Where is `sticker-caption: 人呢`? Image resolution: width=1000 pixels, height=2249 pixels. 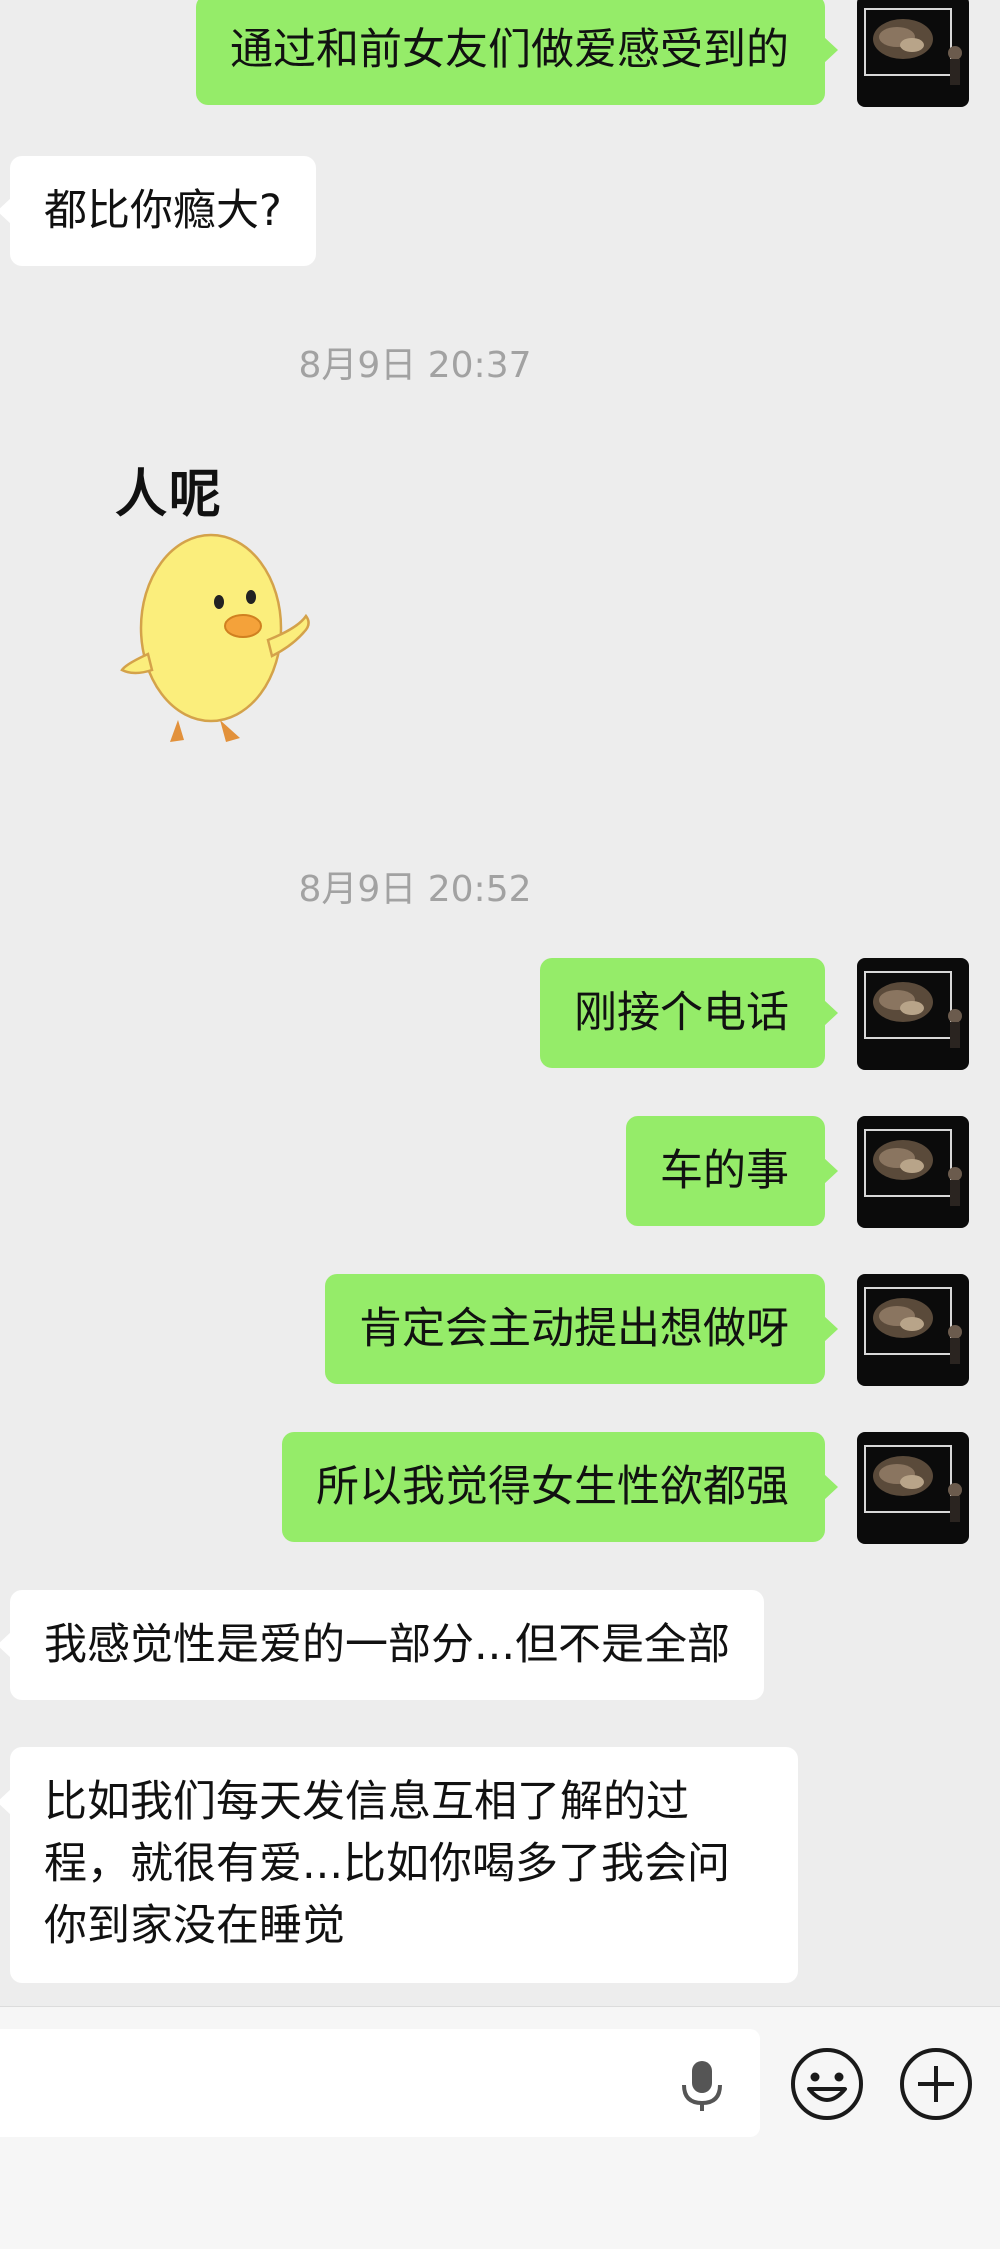
sticker-caption: 人呢 is located at coordinates (169, 495).